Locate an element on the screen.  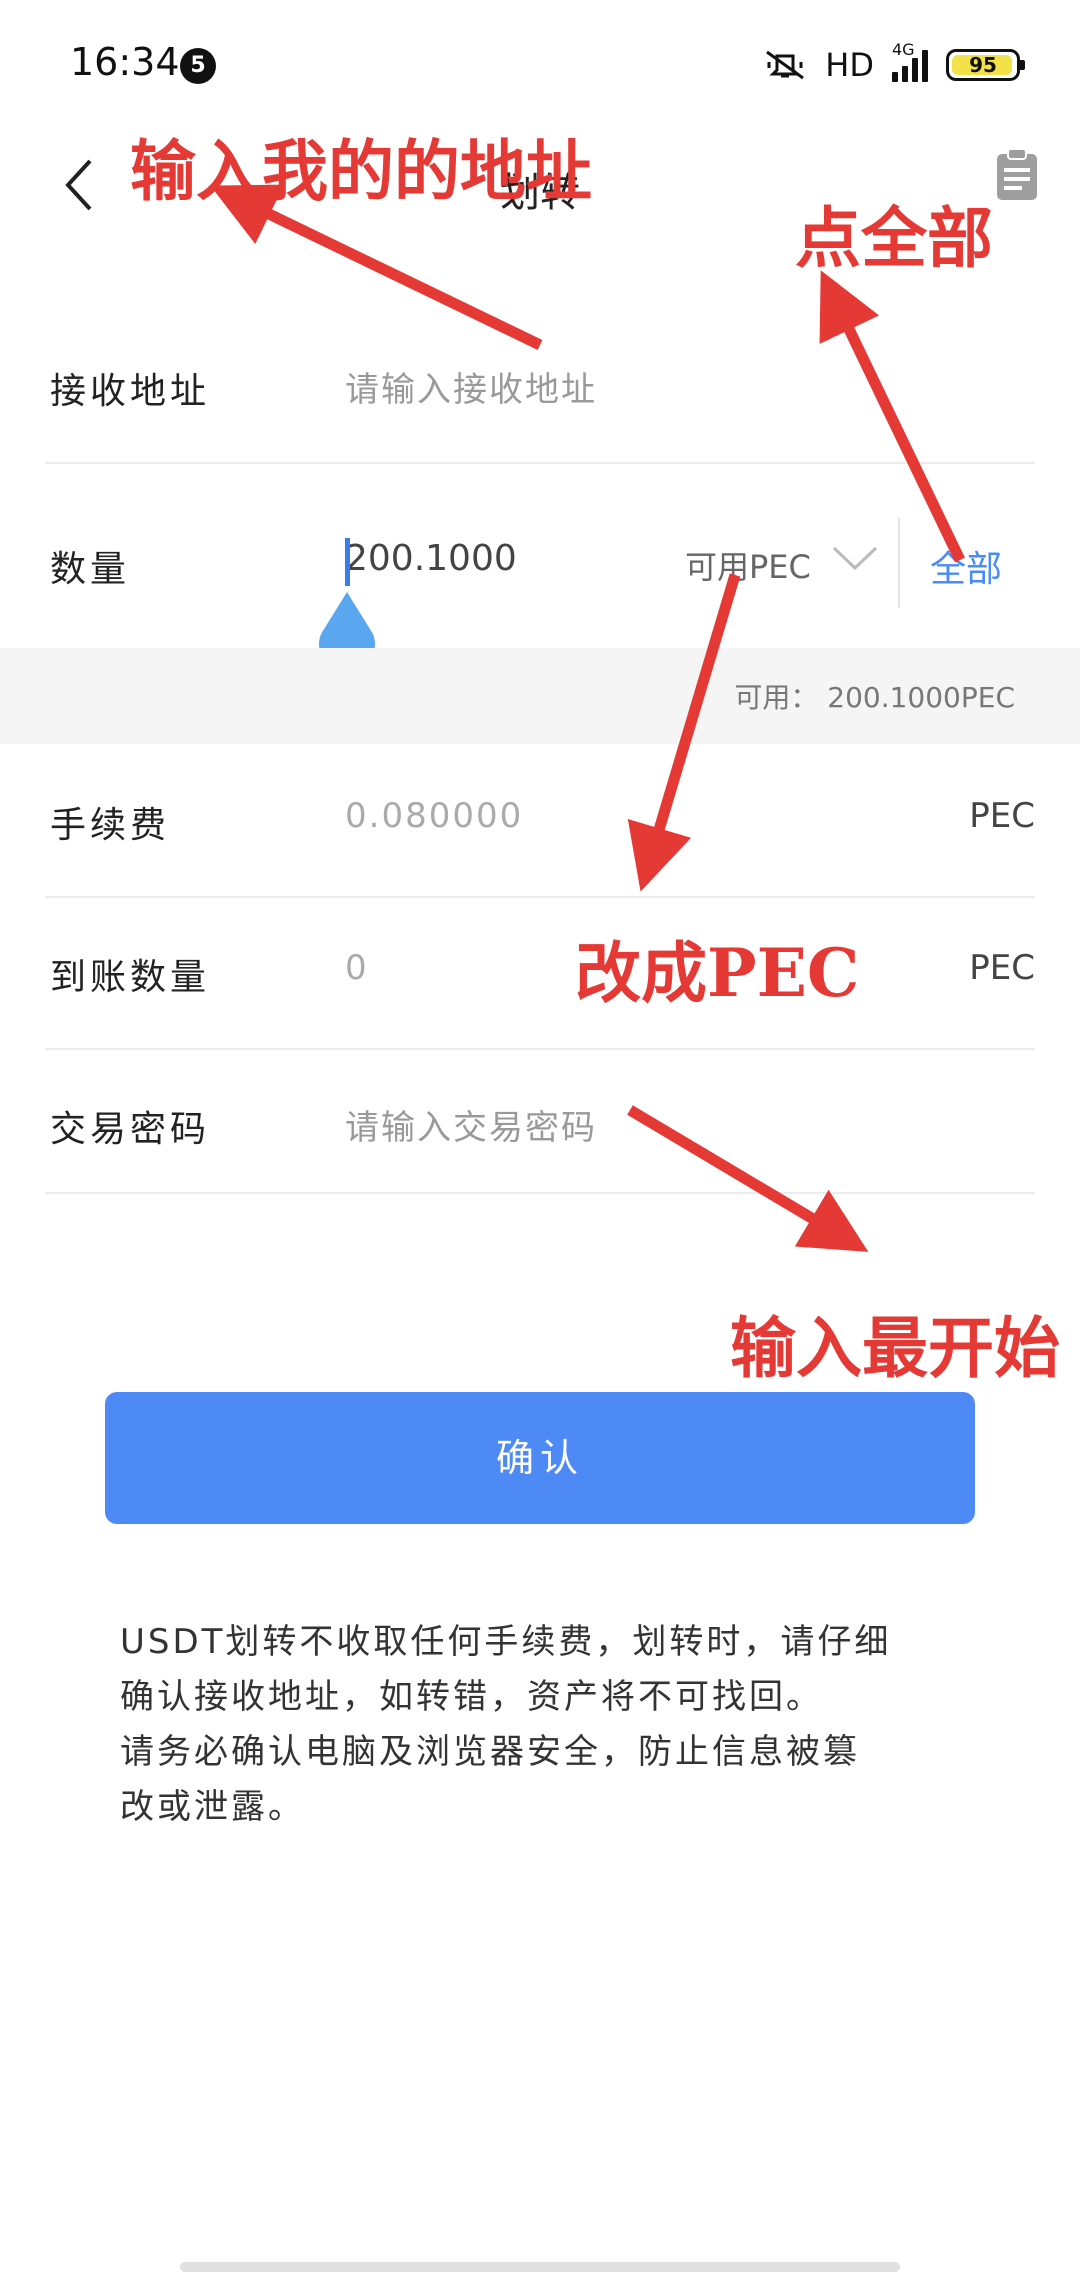
all-button: 全部 is located at coordinates (966, 566).